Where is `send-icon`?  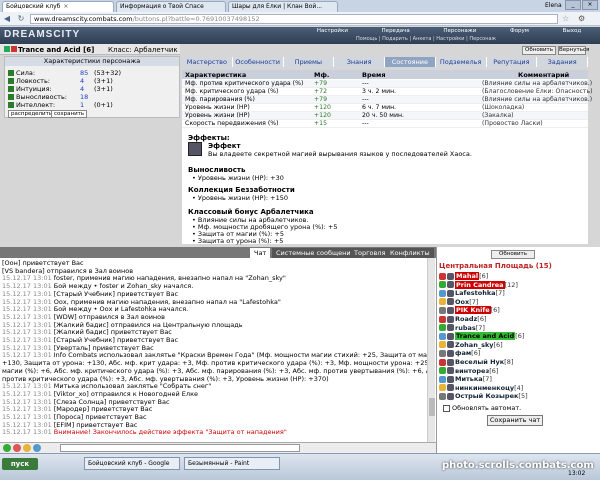
send-icon is located at coordinates (7, 448).